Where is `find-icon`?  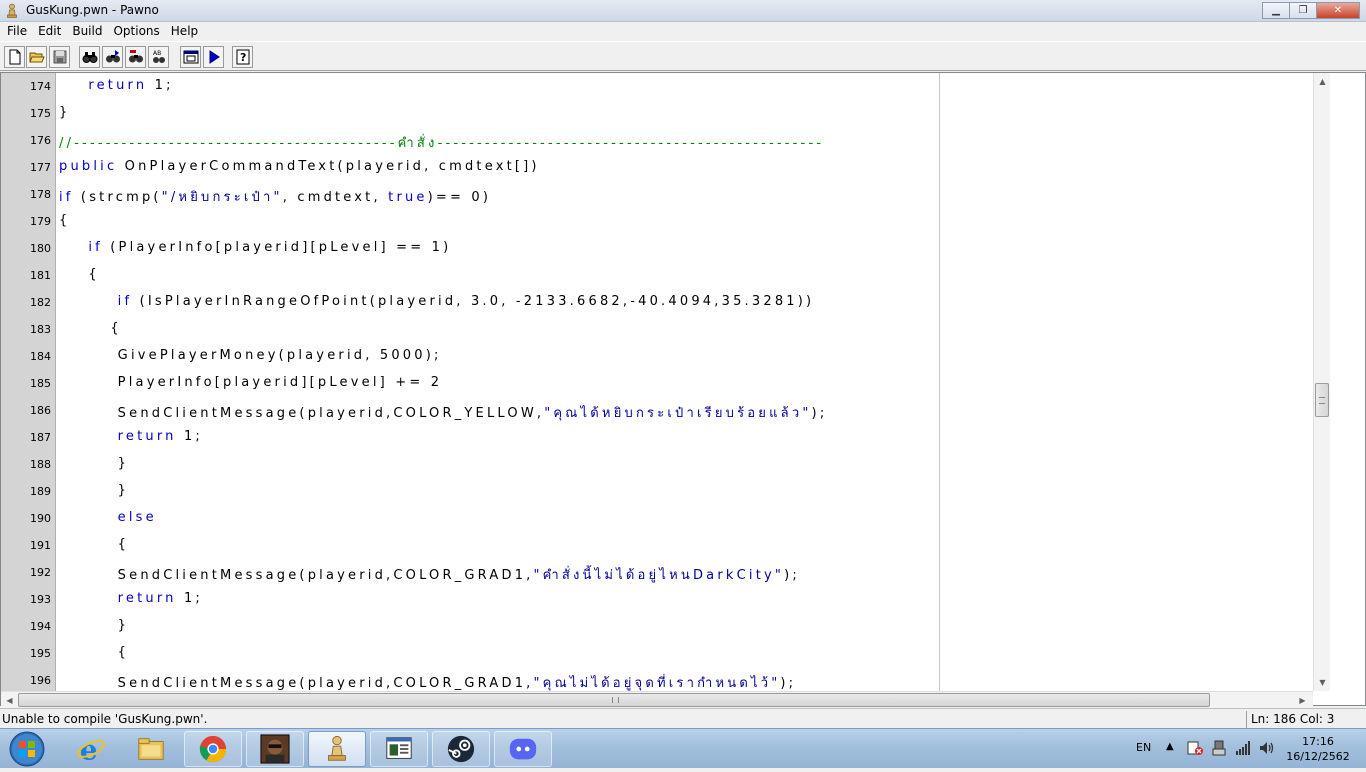 find-icon is located at coordinates (89, 57).